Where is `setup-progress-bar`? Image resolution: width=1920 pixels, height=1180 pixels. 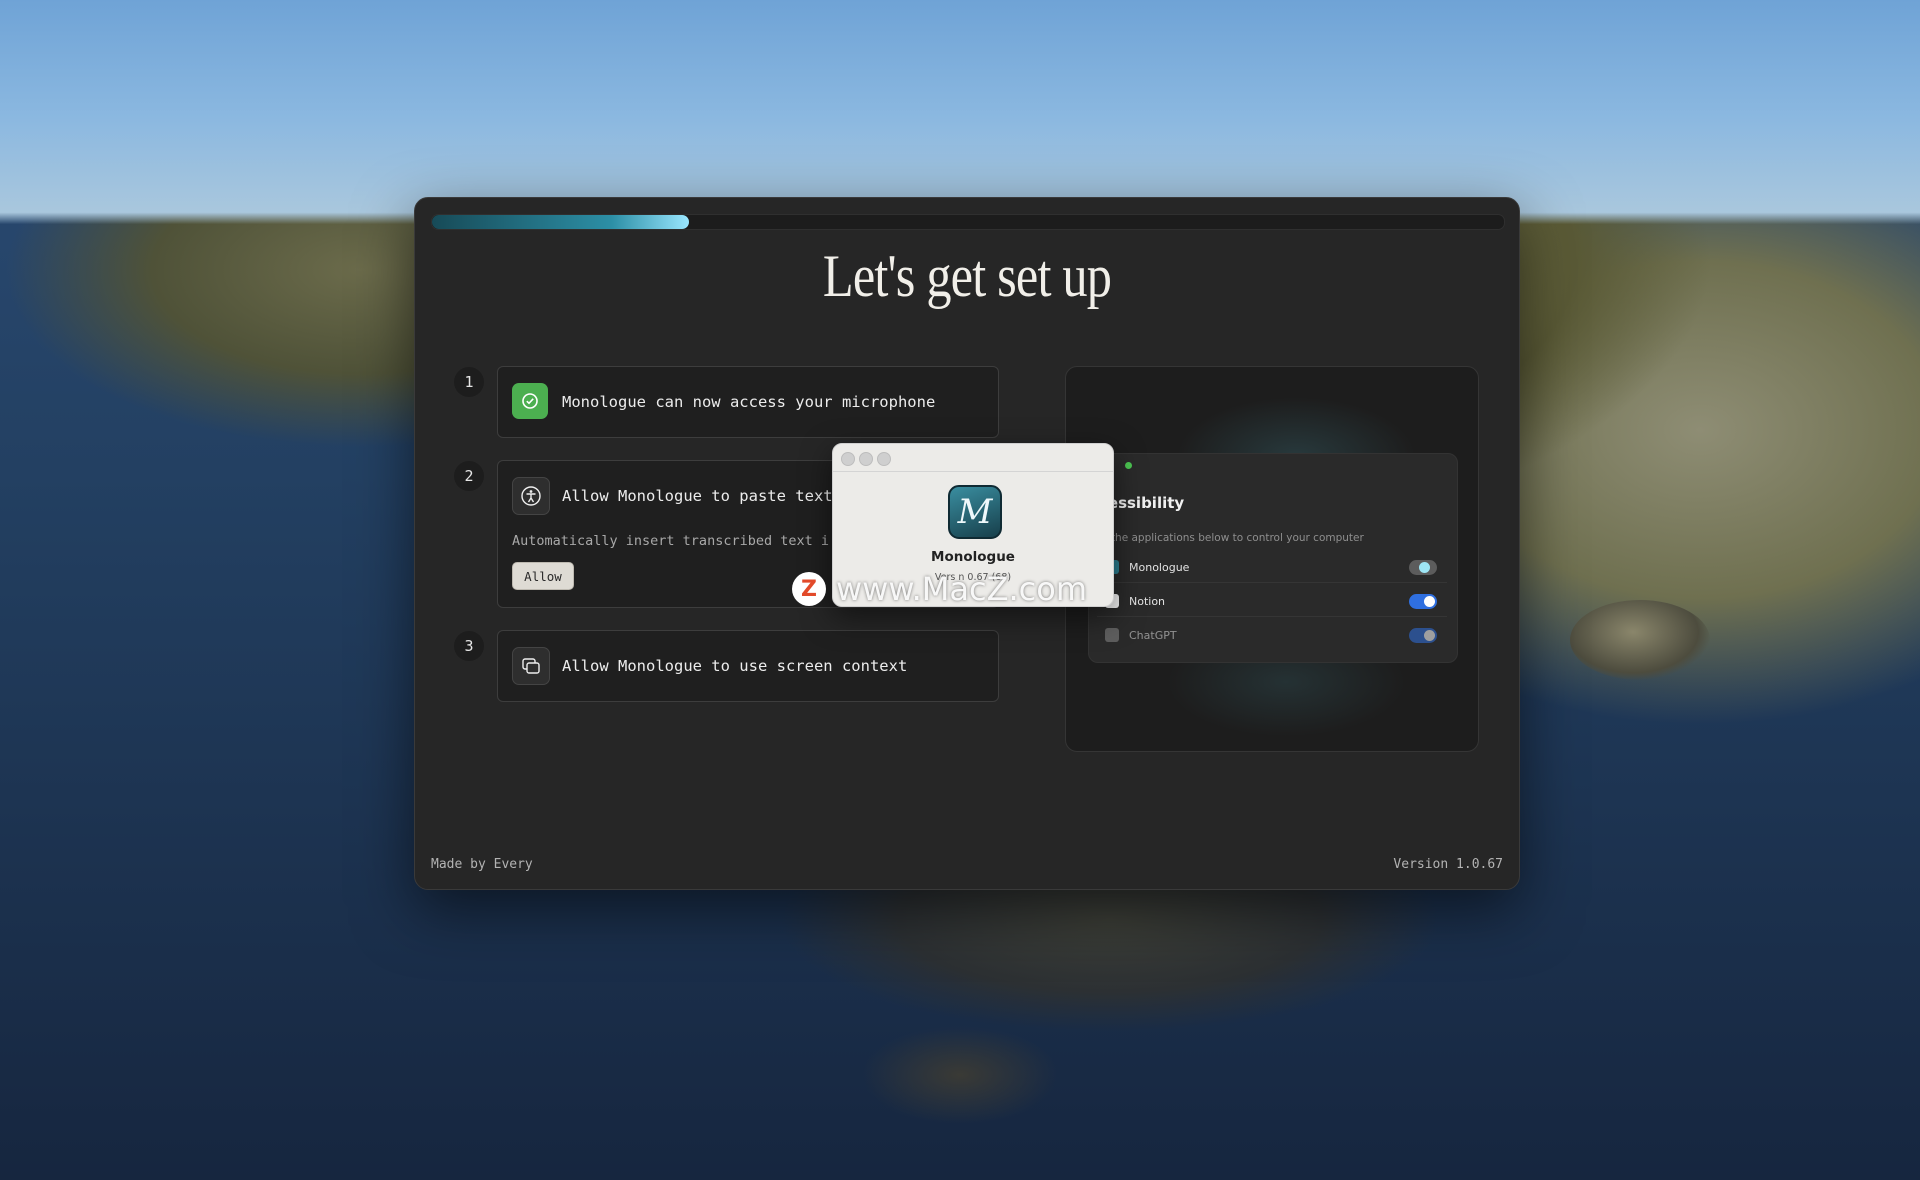
setup-progress-bar is located at coordinates (968, 222).